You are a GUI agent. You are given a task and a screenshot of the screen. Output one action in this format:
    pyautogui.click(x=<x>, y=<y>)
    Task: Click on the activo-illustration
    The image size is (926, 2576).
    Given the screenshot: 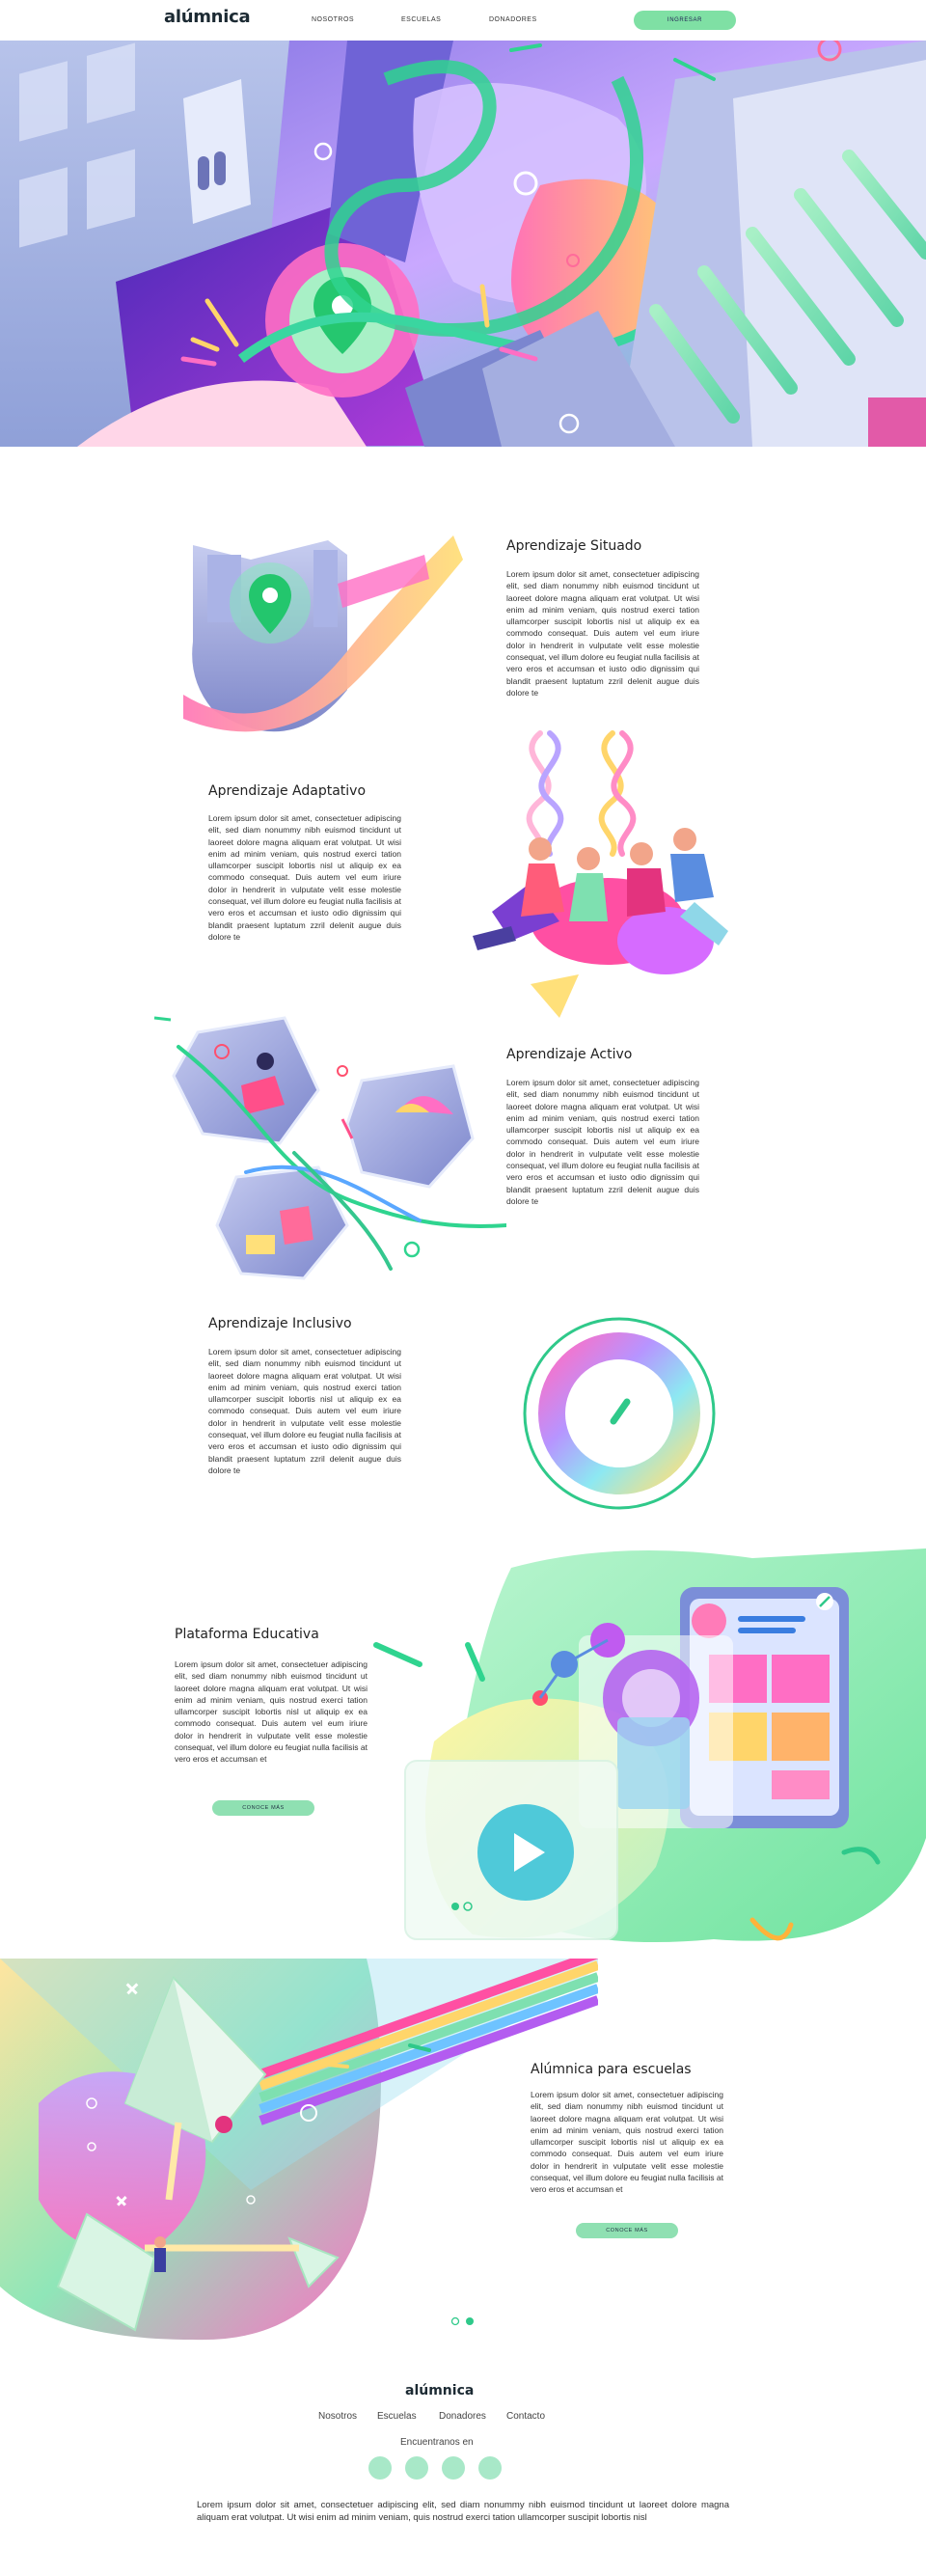 What is the action you would take?
    pyautogui.click(x=329, y=1146)
    